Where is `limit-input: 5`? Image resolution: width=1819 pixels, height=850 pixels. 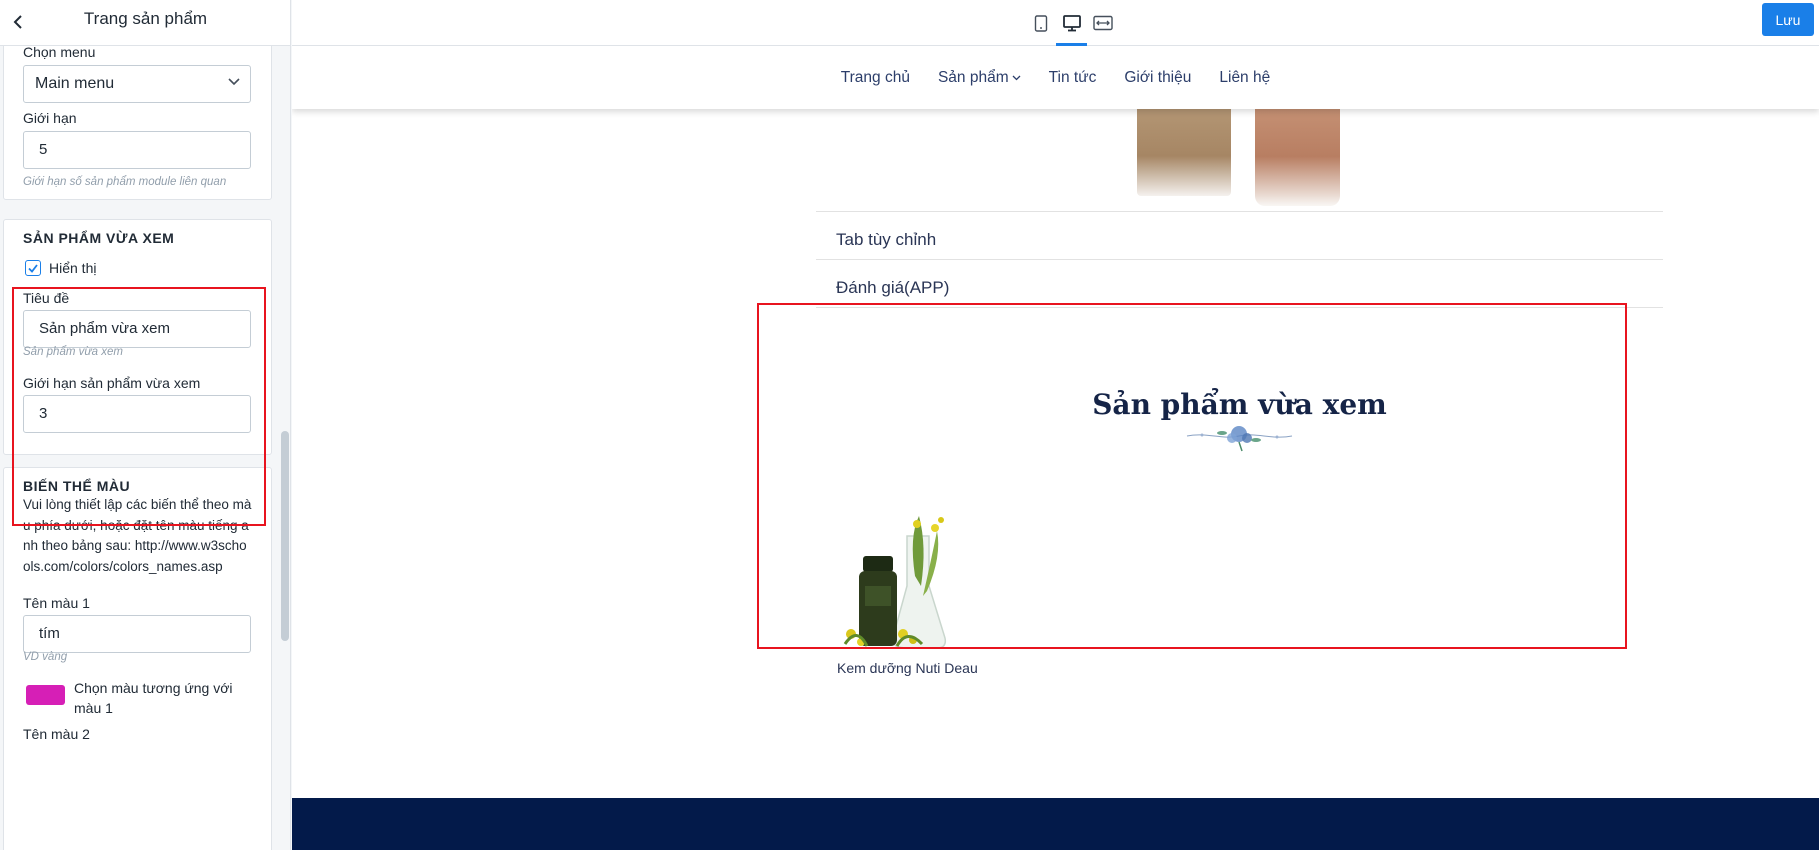 limit-input: 5 is located at coordinates (137, 150).